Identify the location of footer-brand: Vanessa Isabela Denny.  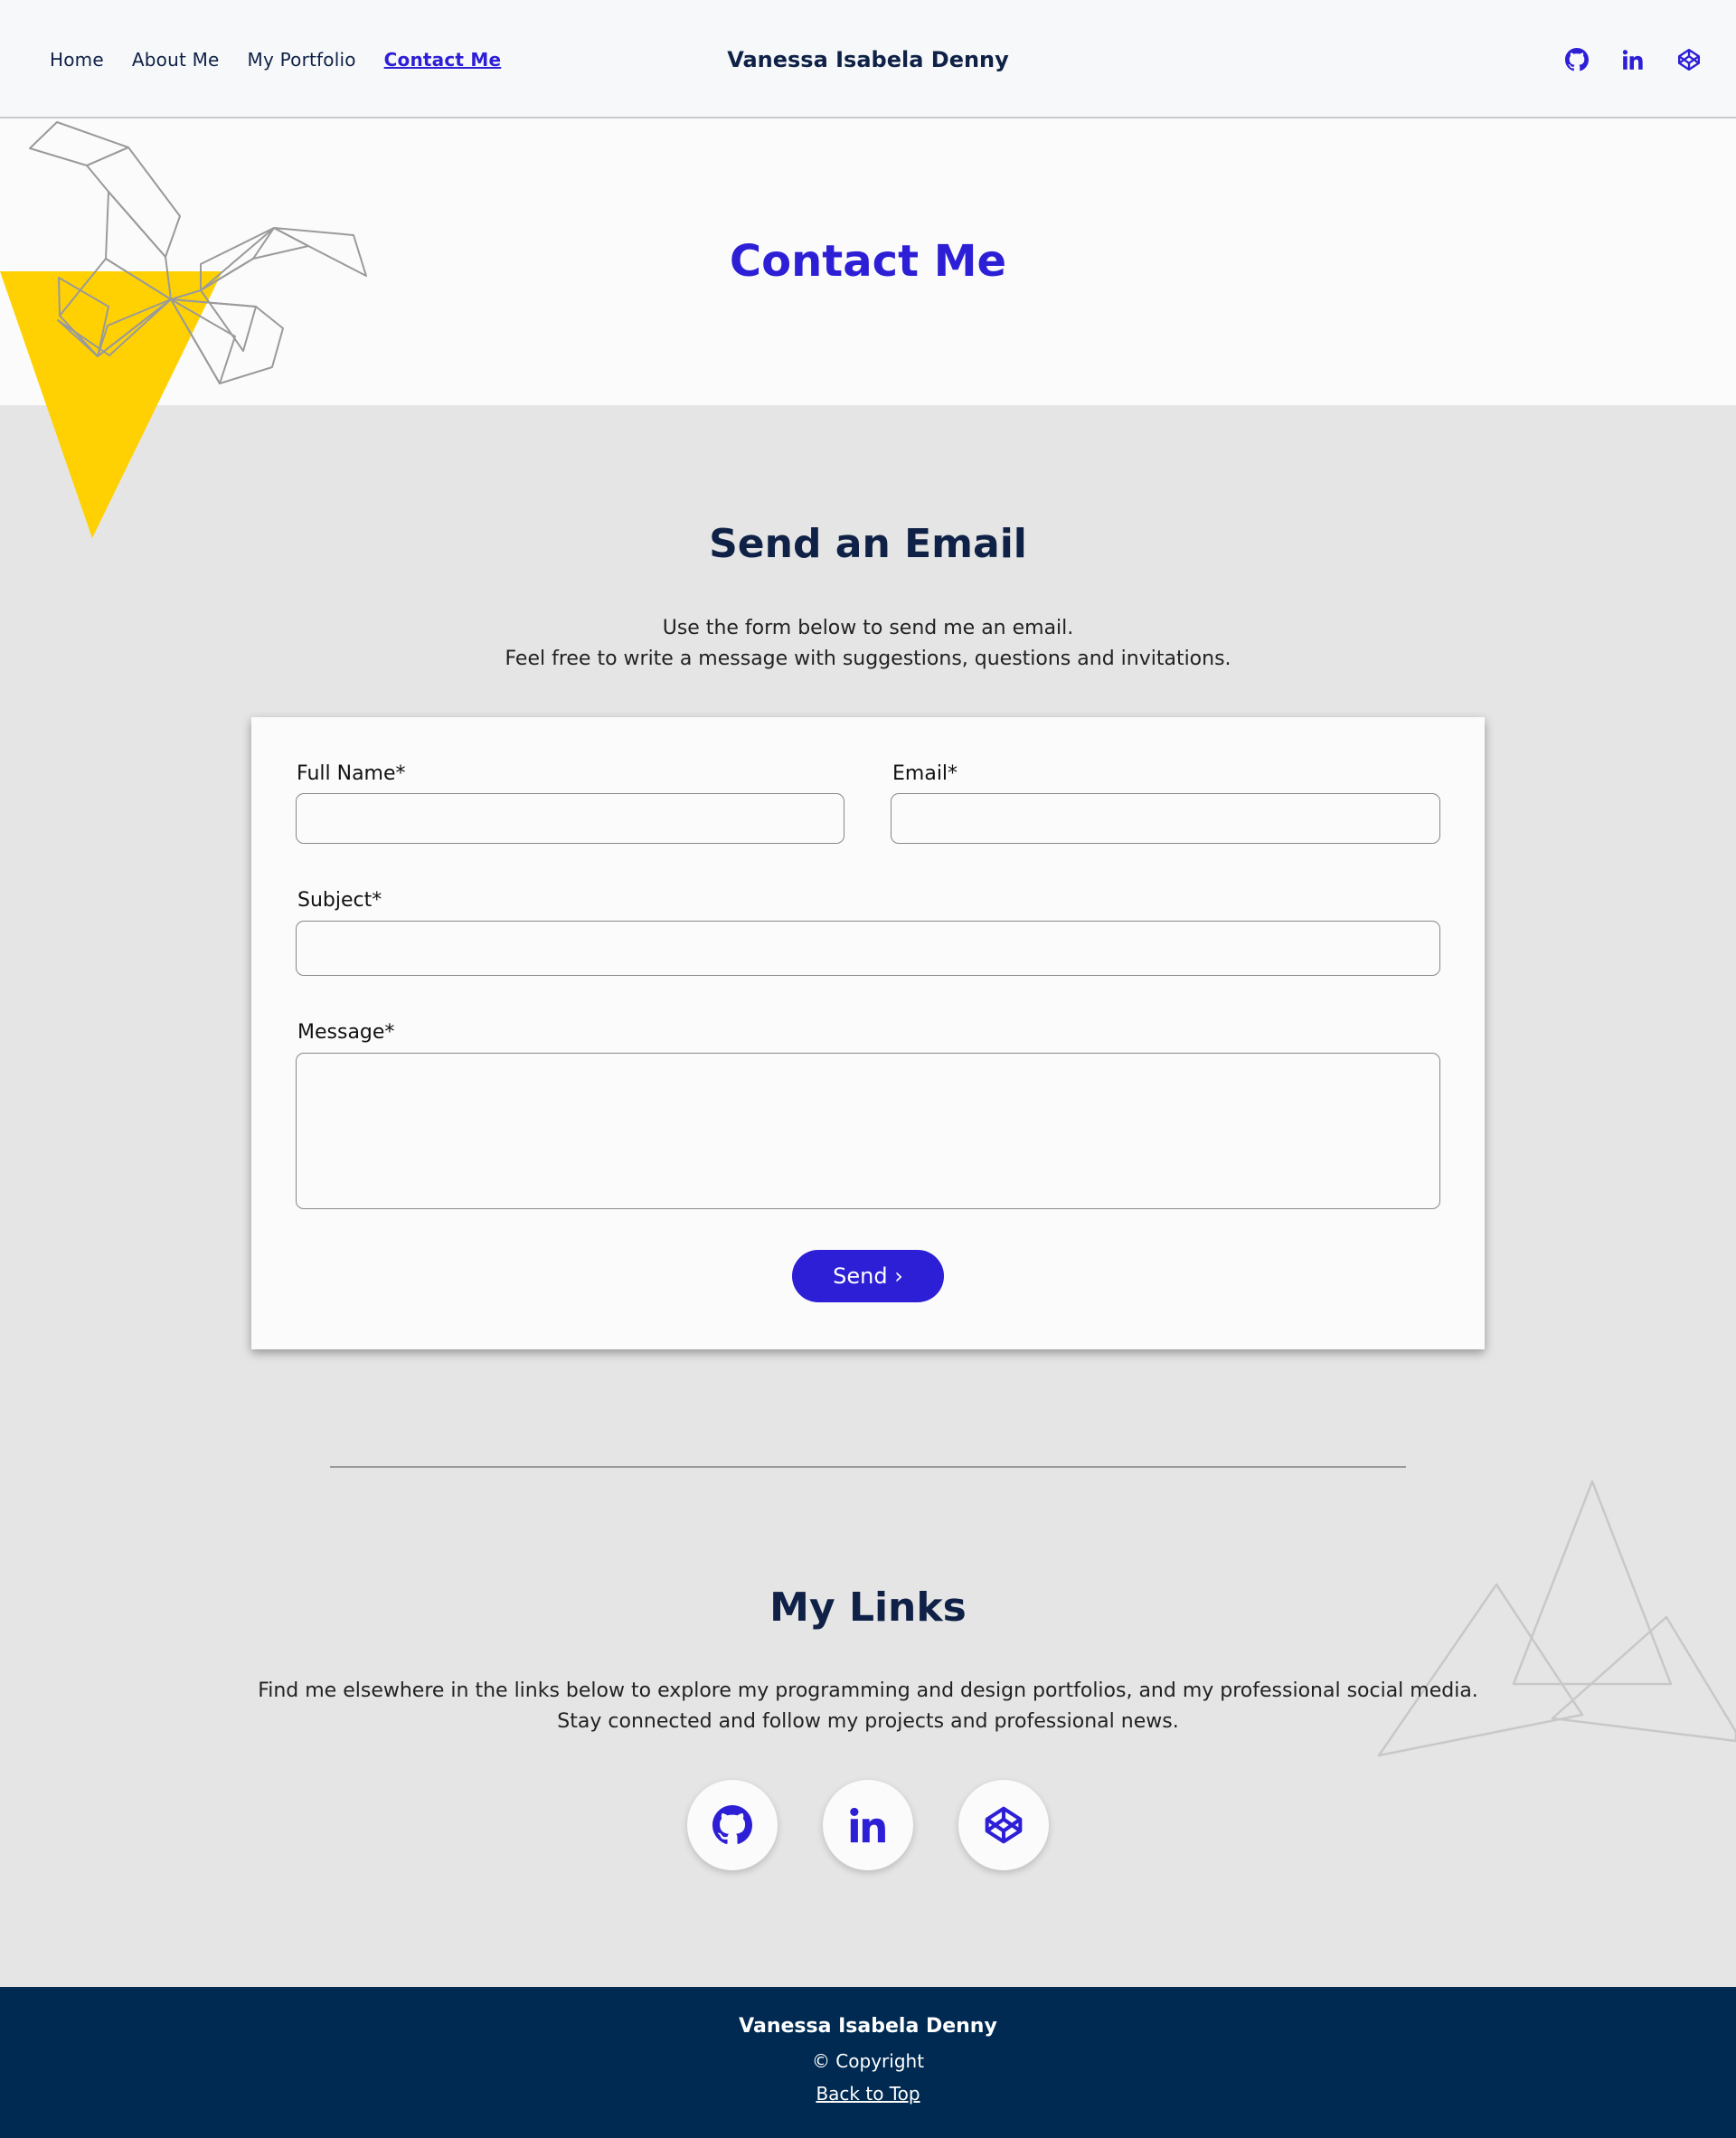
(868, 2027).